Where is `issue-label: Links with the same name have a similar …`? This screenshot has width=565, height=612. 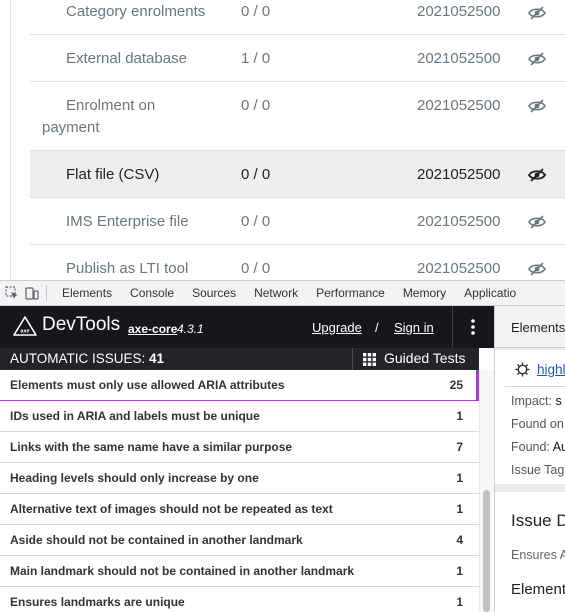 issue-label: Links with the same name have a similar … is located at coordinates (151, 447).